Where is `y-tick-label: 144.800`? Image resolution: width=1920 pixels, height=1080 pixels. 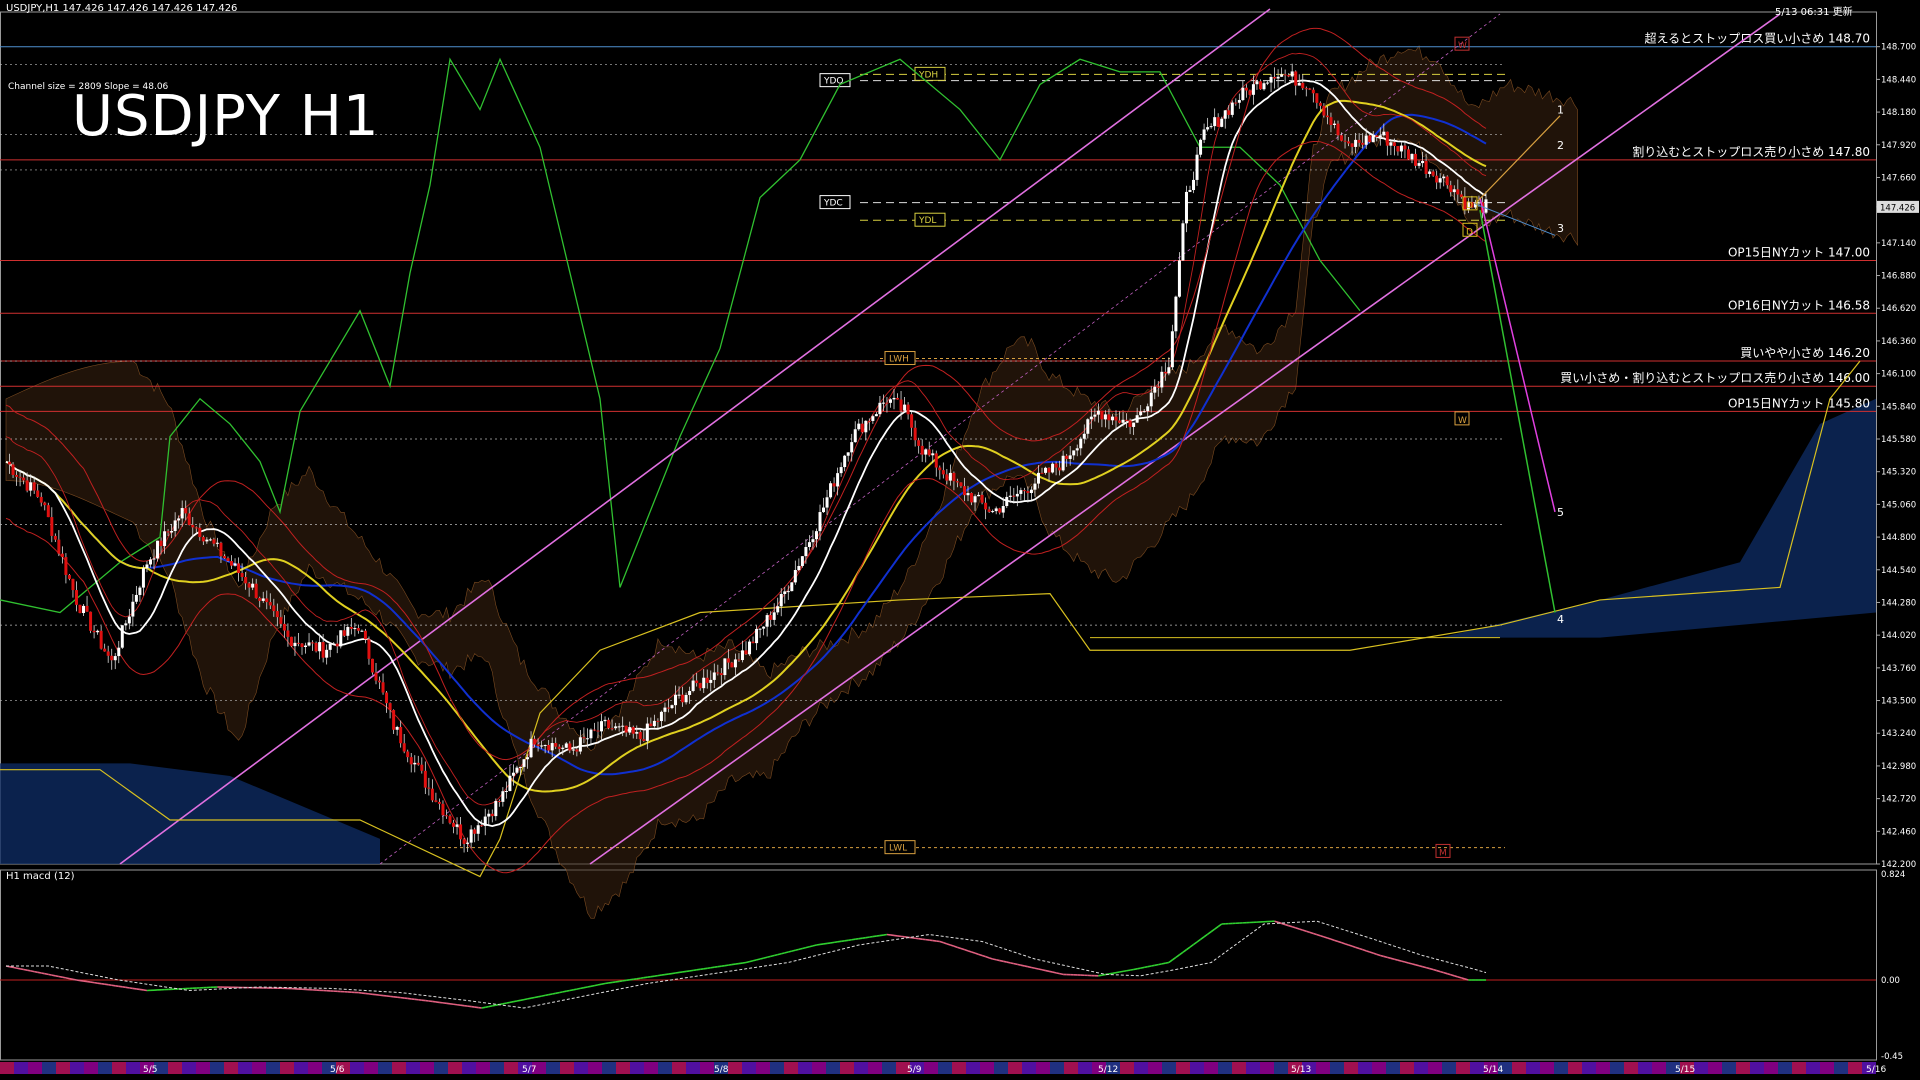
y-tick-label: 144.800 is located at coordinates (1898, 538).